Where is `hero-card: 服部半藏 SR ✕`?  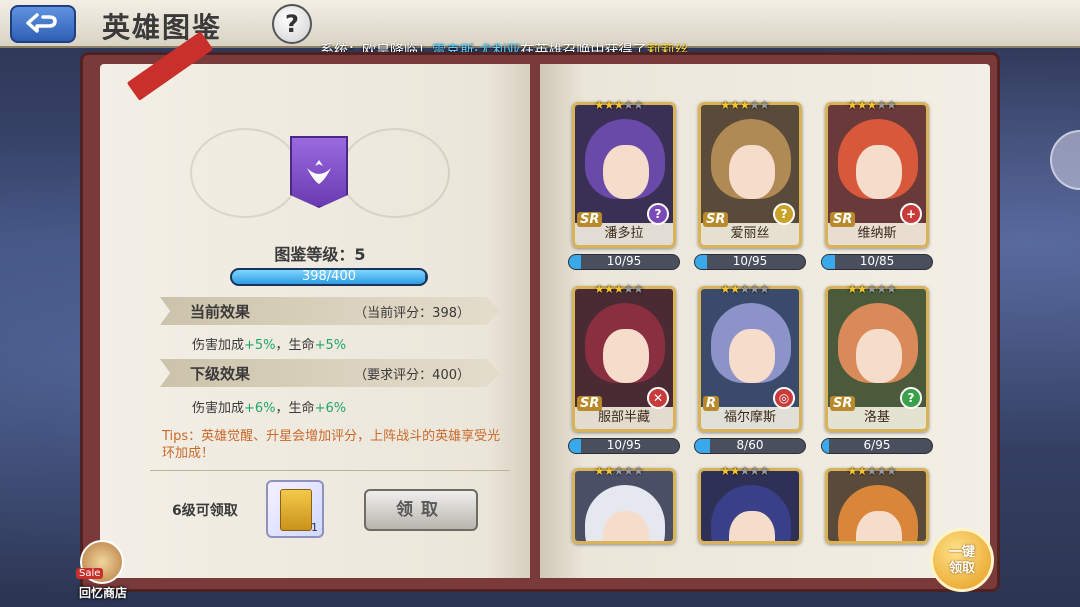 hero-card: 服部半藏 SR ✕ is located at coordinates (624, 359).